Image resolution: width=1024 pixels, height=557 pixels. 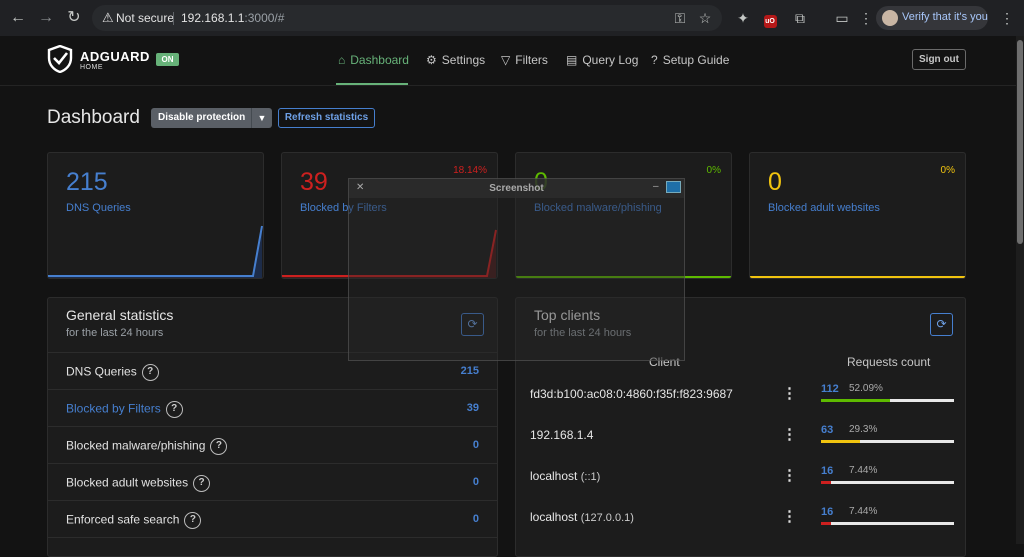 I want to click on stat-value: 39, so click(x=473, y=408).